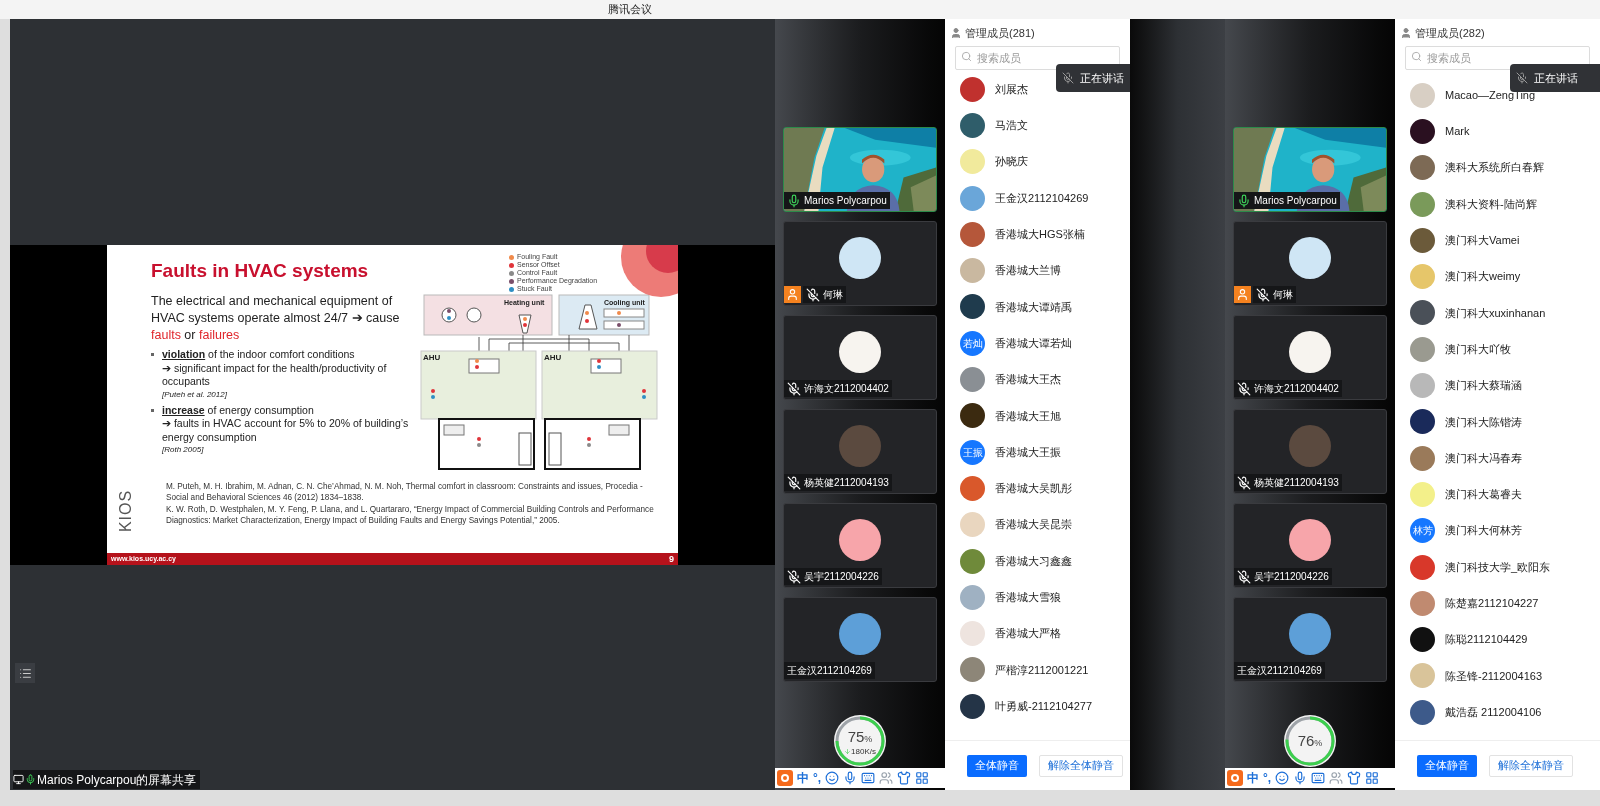  Describe the element at coordinates (860, 737) in the screenshot. I see `usage-percent: 75%` at that location.